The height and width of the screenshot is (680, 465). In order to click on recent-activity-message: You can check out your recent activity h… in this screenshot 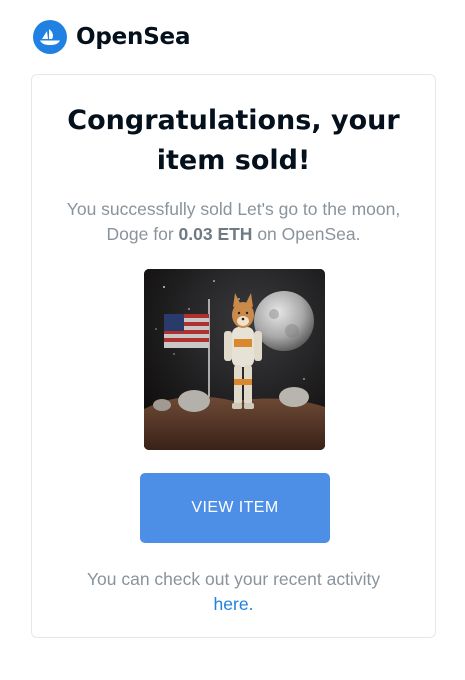, I will do `click(233, 592)`.